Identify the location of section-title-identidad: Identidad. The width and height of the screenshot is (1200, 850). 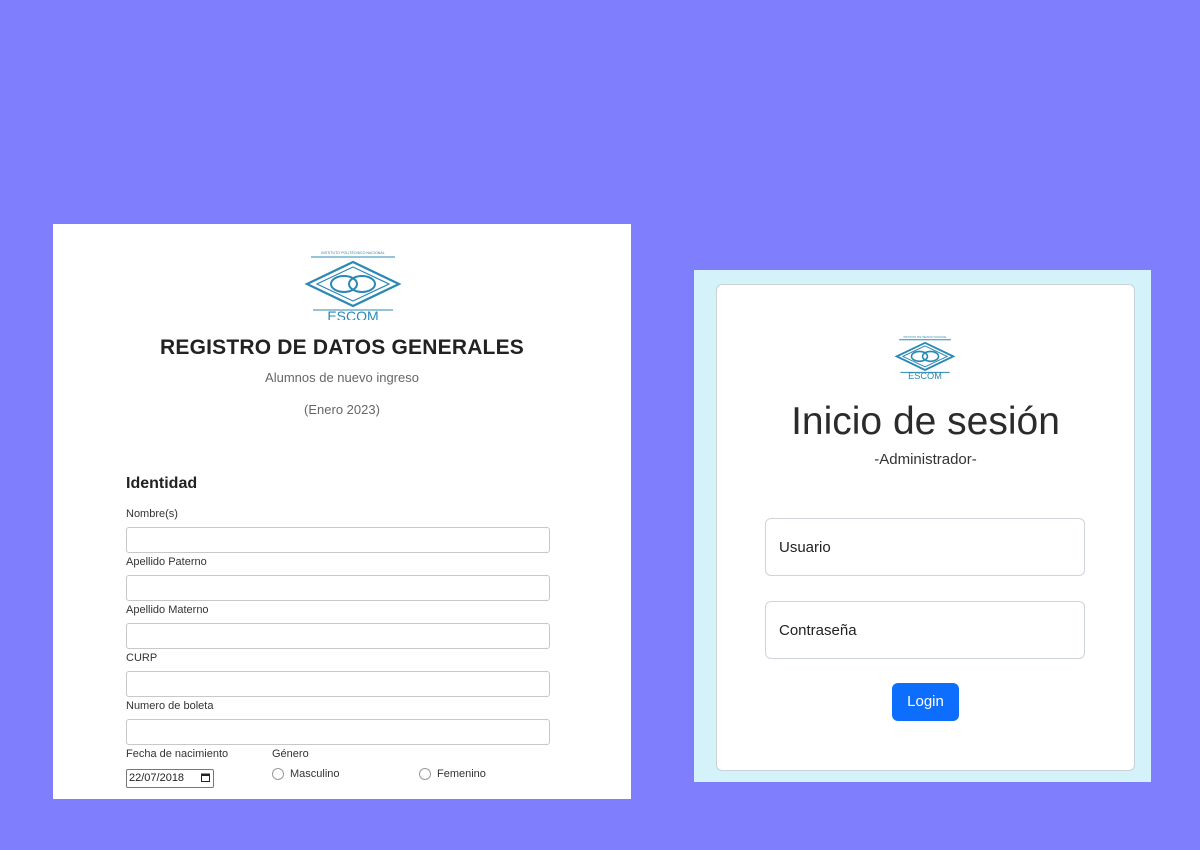
(162, 483).